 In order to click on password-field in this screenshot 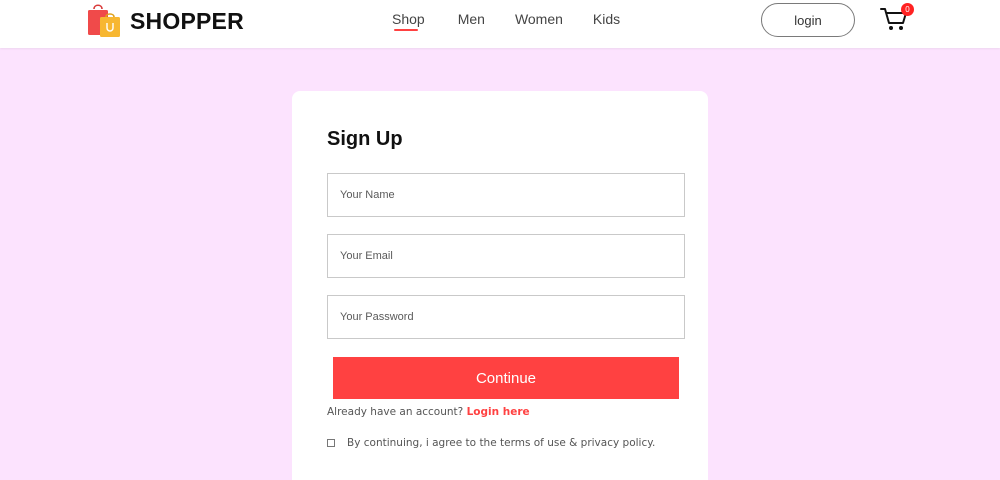, I will do `click(506, 317)`.